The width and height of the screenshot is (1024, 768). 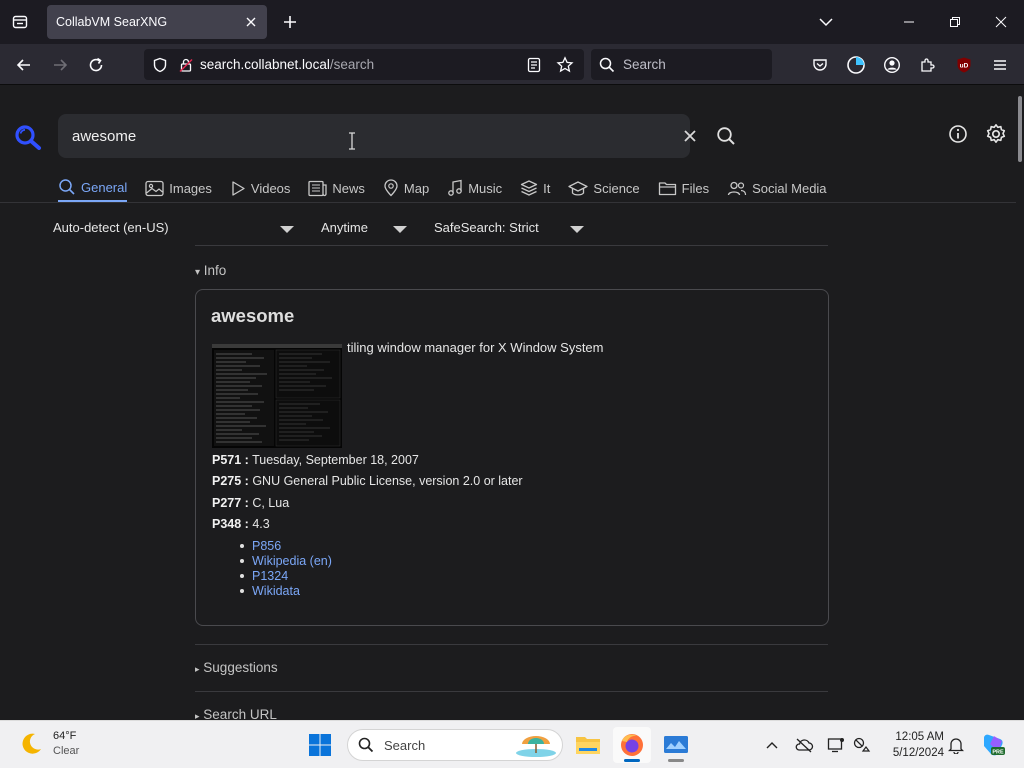 What do you see at coordinates (964, 65) in the screenshot?
I see `ublock-origin-button: uD` at bounding box center [964, 65].